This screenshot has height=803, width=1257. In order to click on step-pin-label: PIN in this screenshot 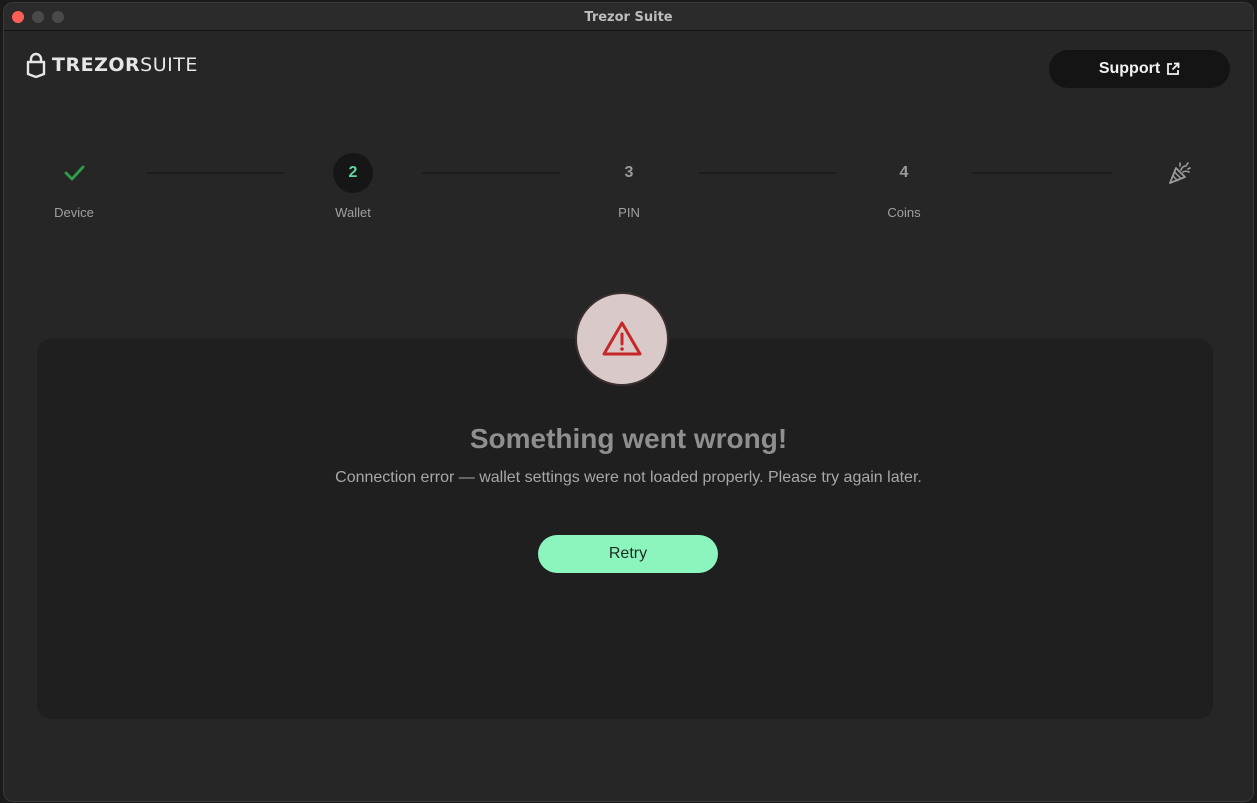, I will do `click(629, 212)`.